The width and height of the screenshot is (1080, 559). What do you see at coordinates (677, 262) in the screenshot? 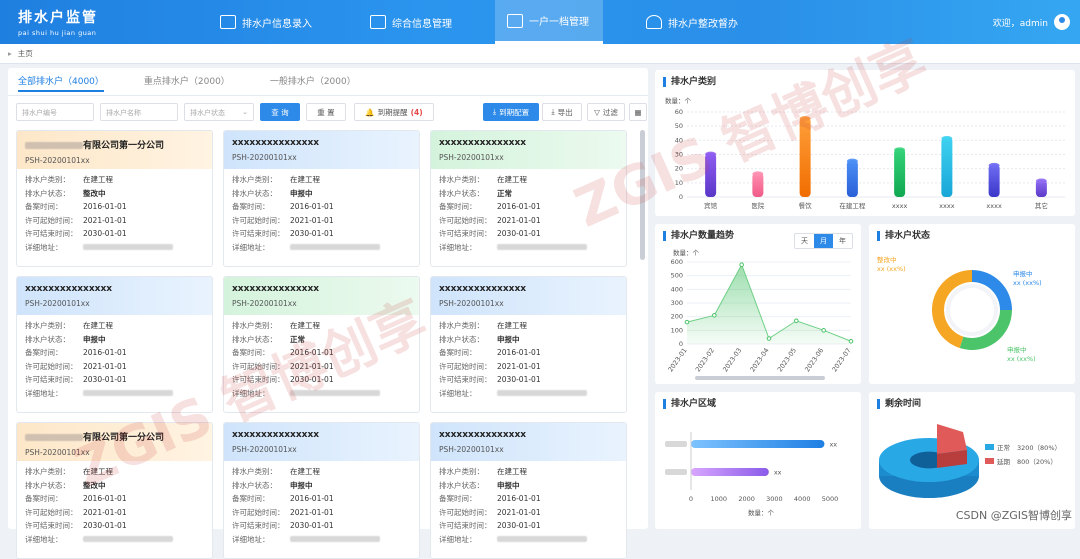
I see `y-tick-label: 600` at bounding box center [677, 262].